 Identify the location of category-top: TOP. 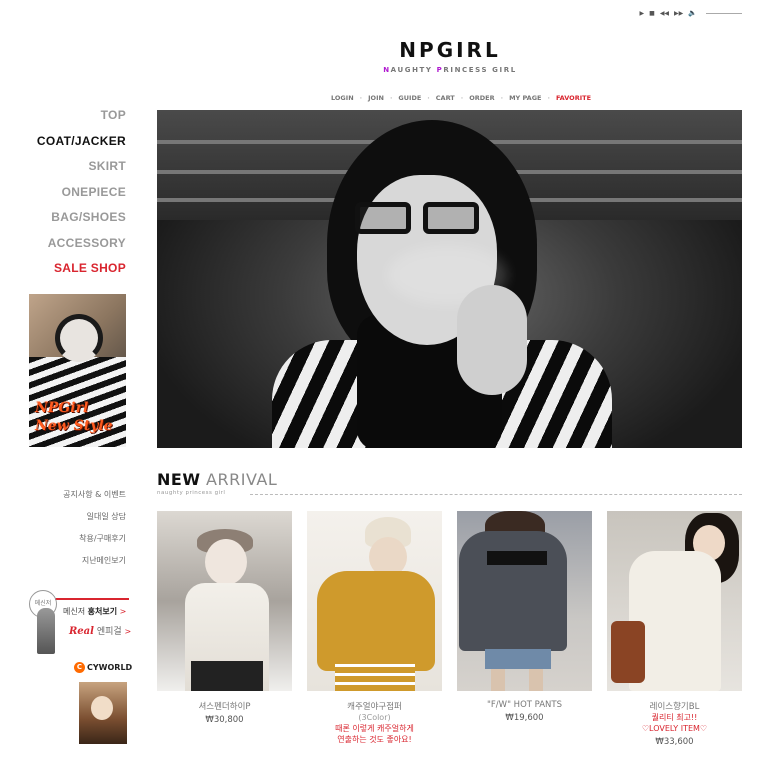
(81, 121).